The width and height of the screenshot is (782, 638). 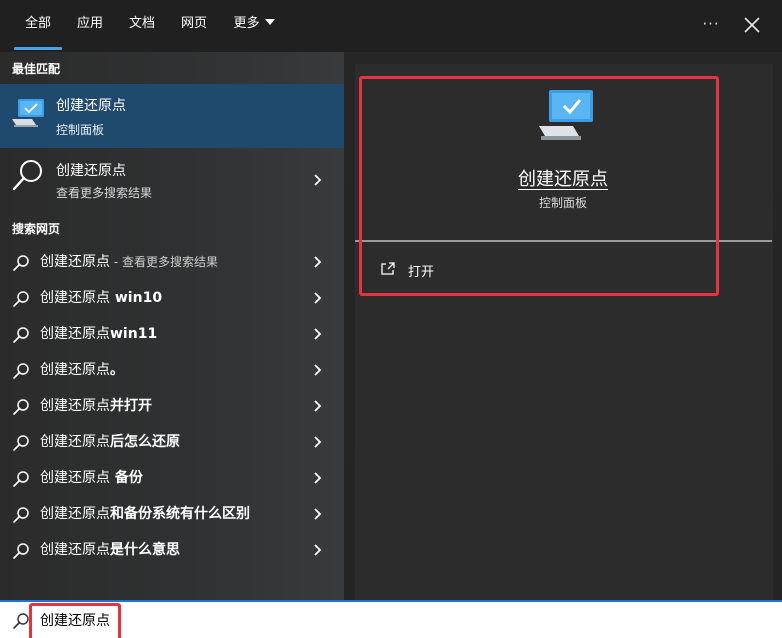 What do you see at coordinates (172, 370) in the screenshot?
I see `web-result-item: 创建还原点。` at bounding box center [172, 370].